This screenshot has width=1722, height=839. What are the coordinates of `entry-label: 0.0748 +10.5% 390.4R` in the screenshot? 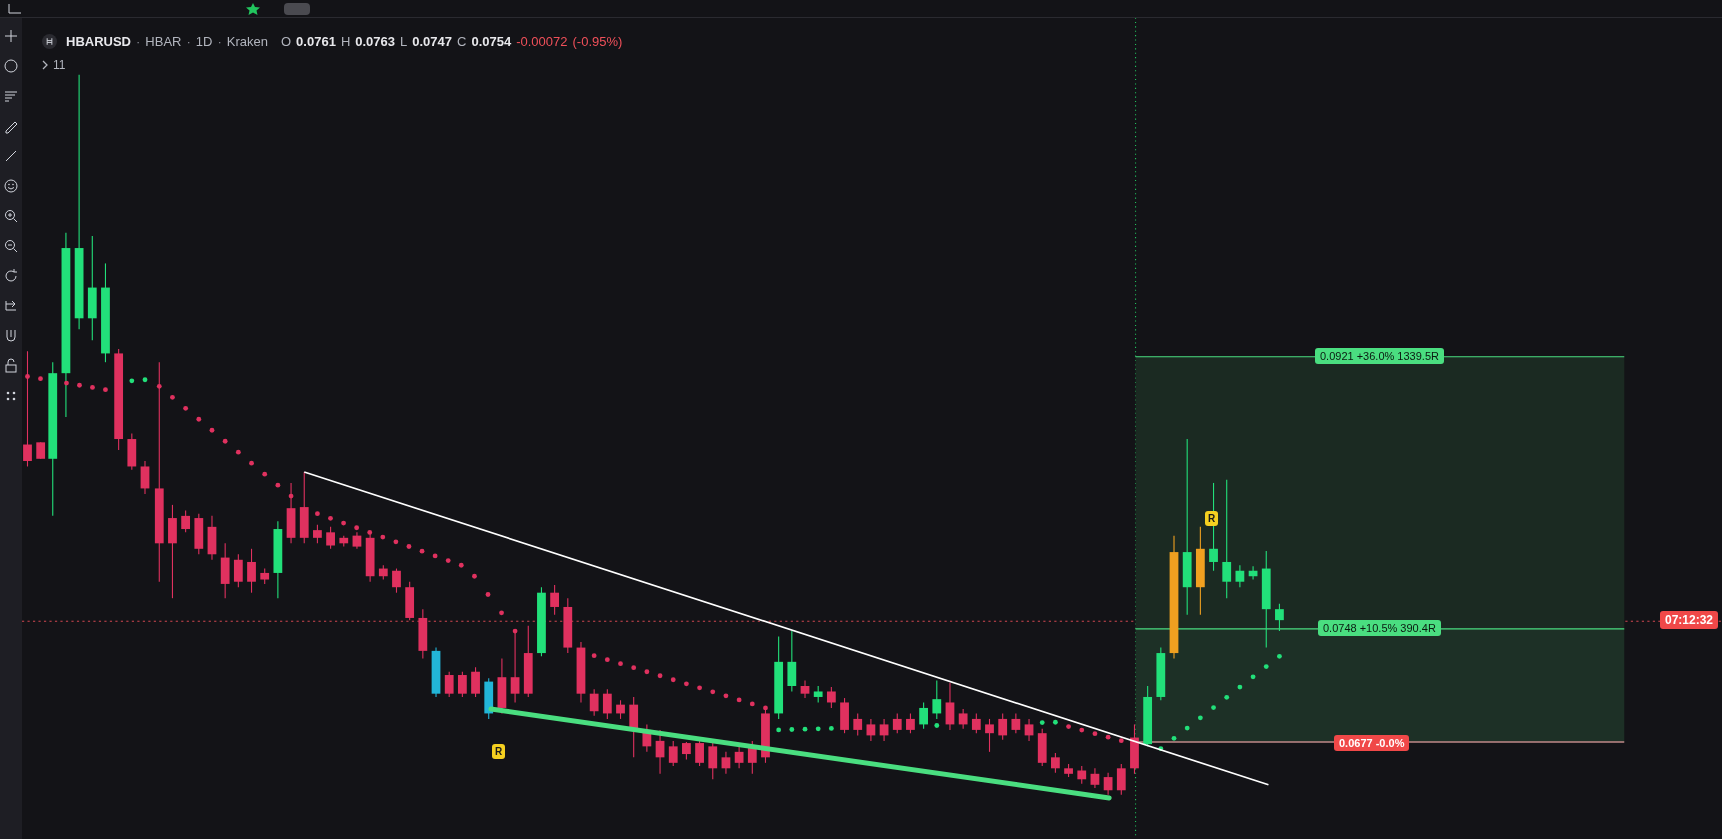 It's located at (1379, 628).